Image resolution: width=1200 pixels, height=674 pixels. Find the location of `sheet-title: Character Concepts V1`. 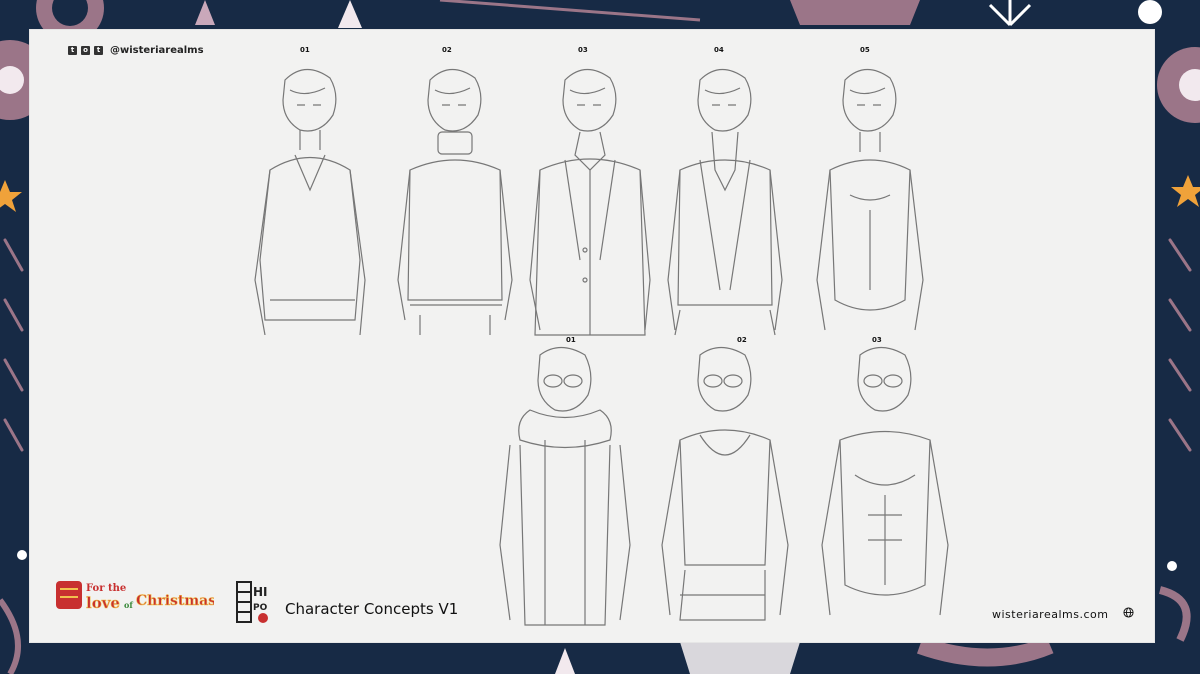

sheet-title: Character Concepts V1 is located at coordinates (372, 609).